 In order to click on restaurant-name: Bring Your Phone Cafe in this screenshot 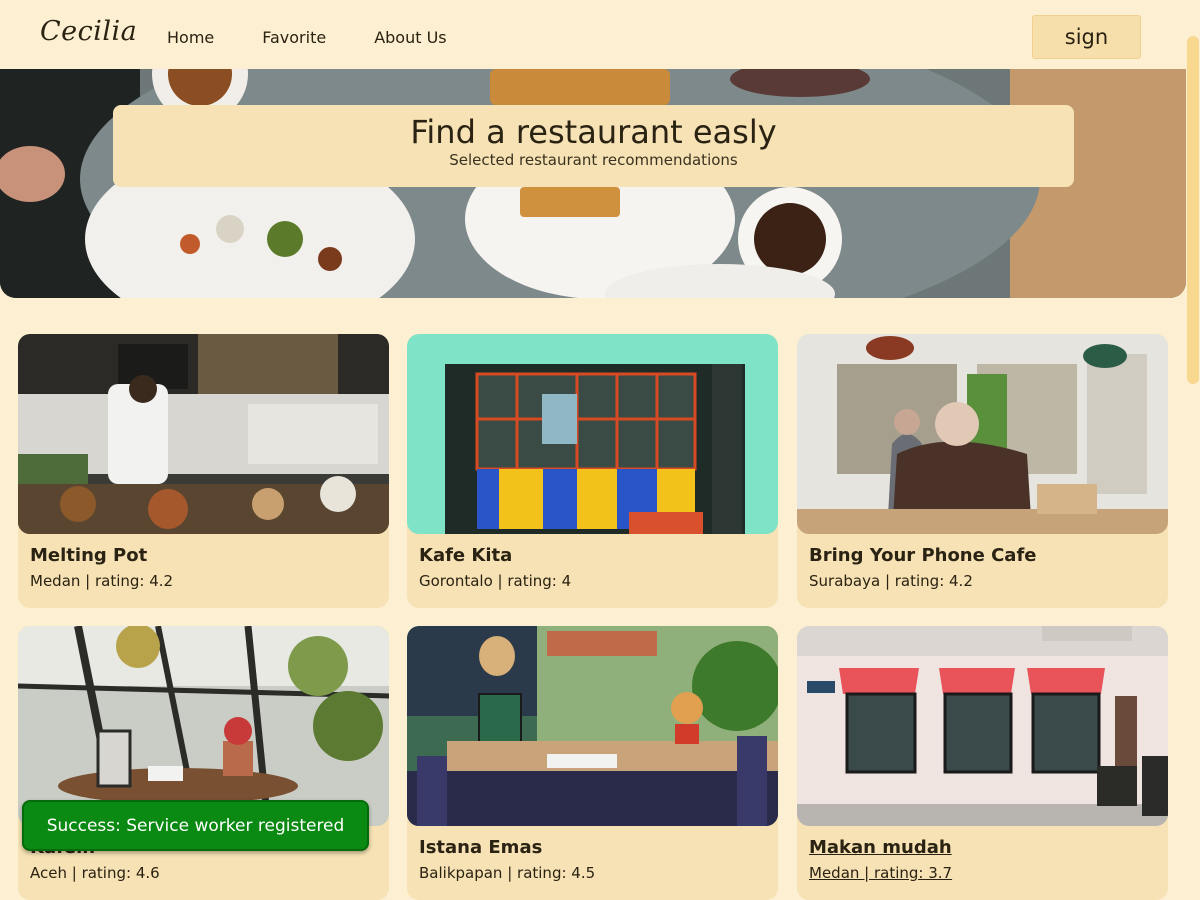, I will do `click(923, 555)`.